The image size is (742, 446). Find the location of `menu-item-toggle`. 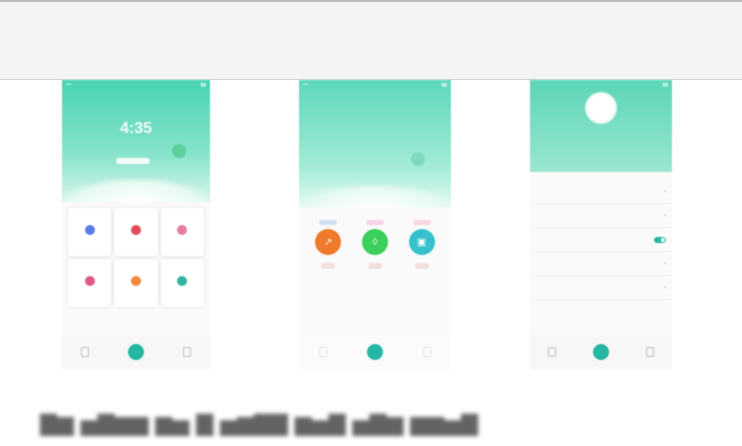

menu-item-toggle is located at coordinates (601, 240).